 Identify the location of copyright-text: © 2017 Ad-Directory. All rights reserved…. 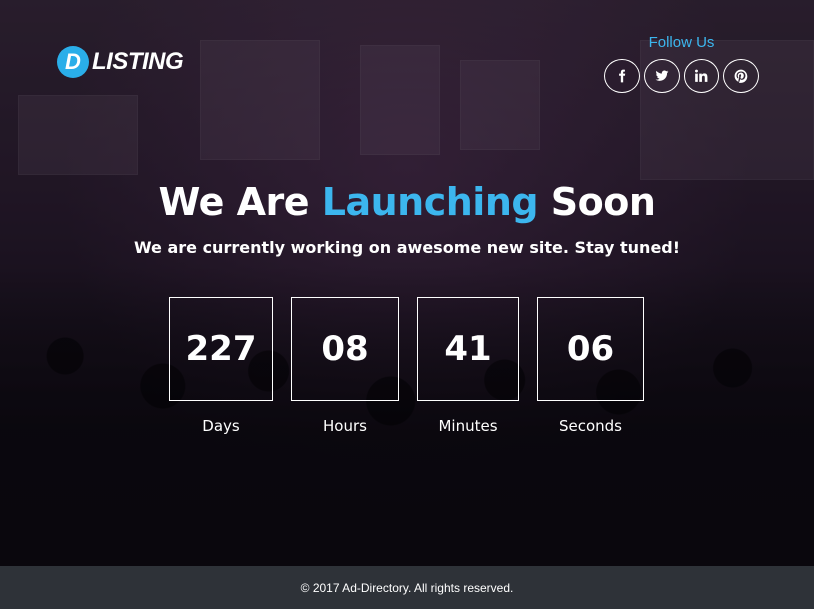
(407, 587).